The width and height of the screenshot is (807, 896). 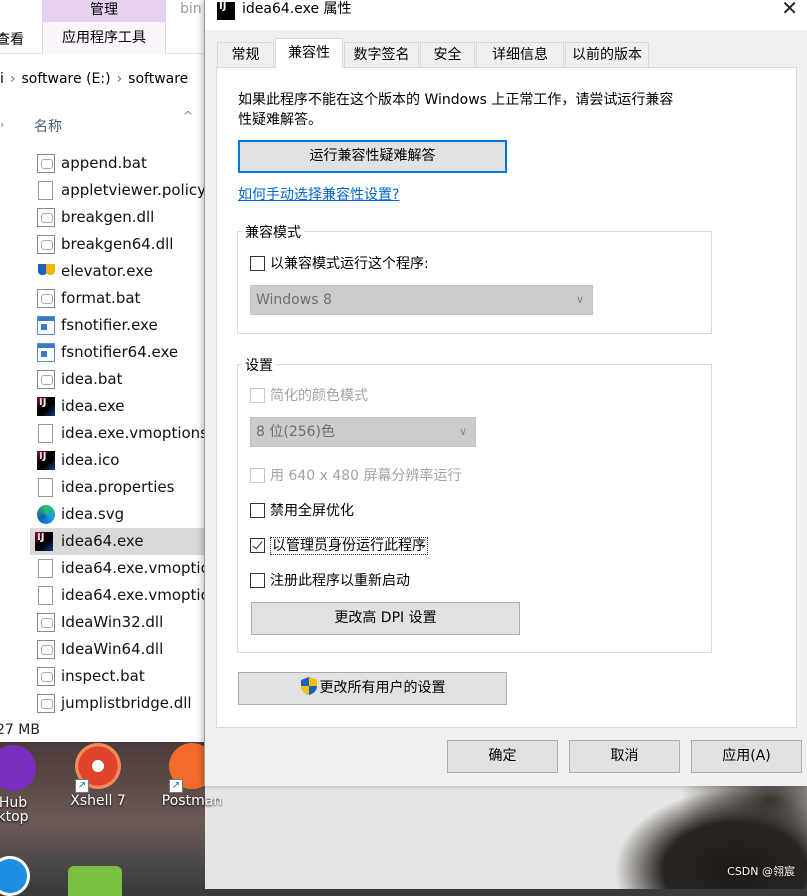 I want to click on column-header-row: 名称 ^, so click(x=106, y=125).